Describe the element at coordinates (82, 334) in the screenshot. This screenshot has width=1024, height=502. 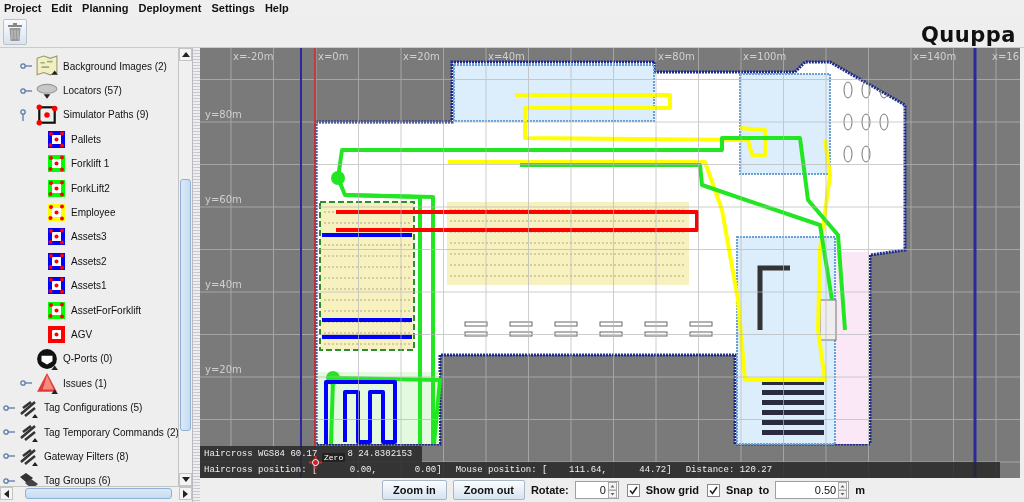
I see `tree-item: AGV` at that location.